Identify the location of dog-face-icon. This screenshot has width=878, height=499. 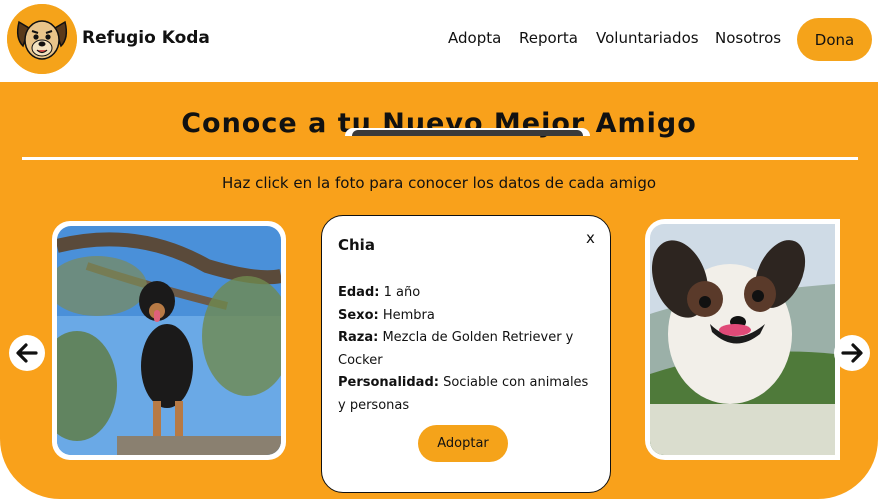
(42, 39).